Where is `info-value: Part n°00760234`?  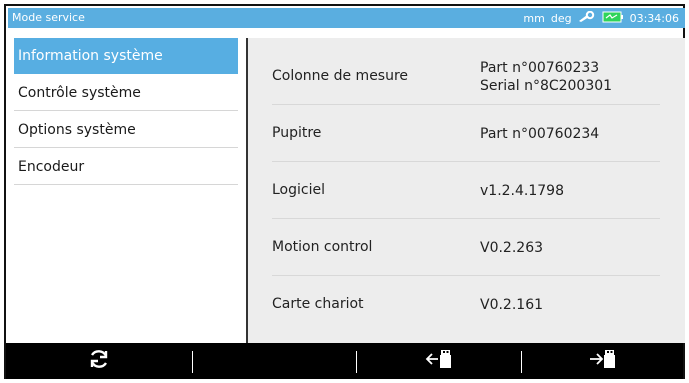
info-value: Part n°00760234 is located at coordinates (539, 133).